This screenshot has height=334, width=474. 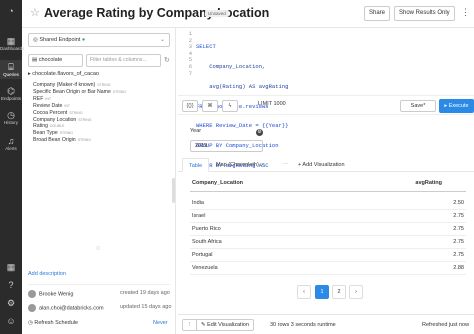 I want to click on table-row: Israel 2.75, so click(x=328, y=216).